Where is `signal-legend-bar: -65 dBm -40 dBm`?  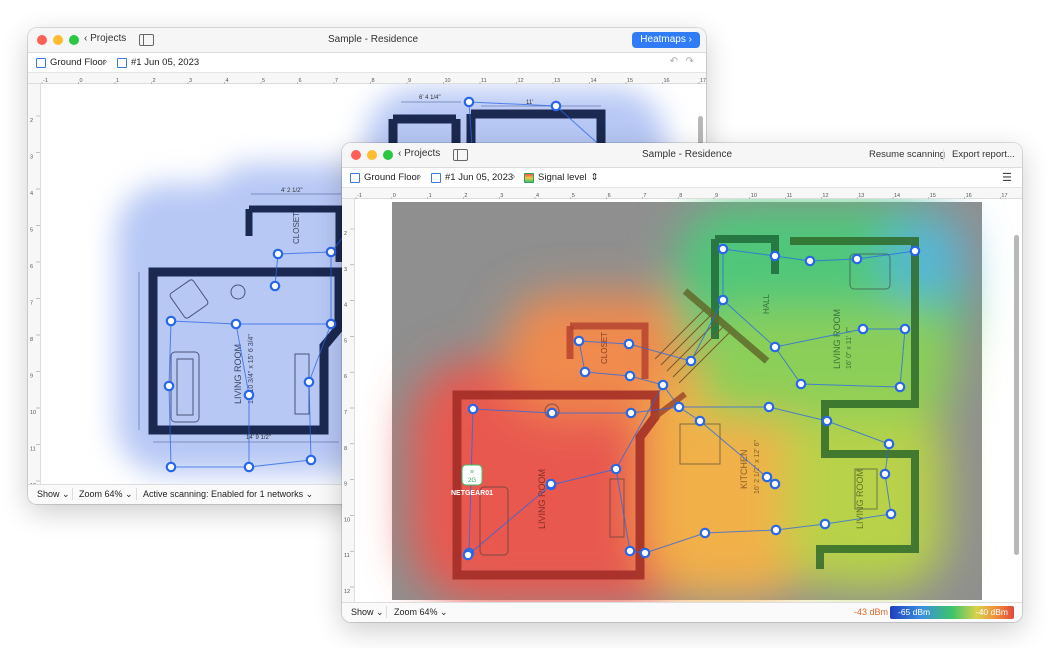
signal-legend-bar: -65 dBm -40 dBm is located at coordinates (952, 612).